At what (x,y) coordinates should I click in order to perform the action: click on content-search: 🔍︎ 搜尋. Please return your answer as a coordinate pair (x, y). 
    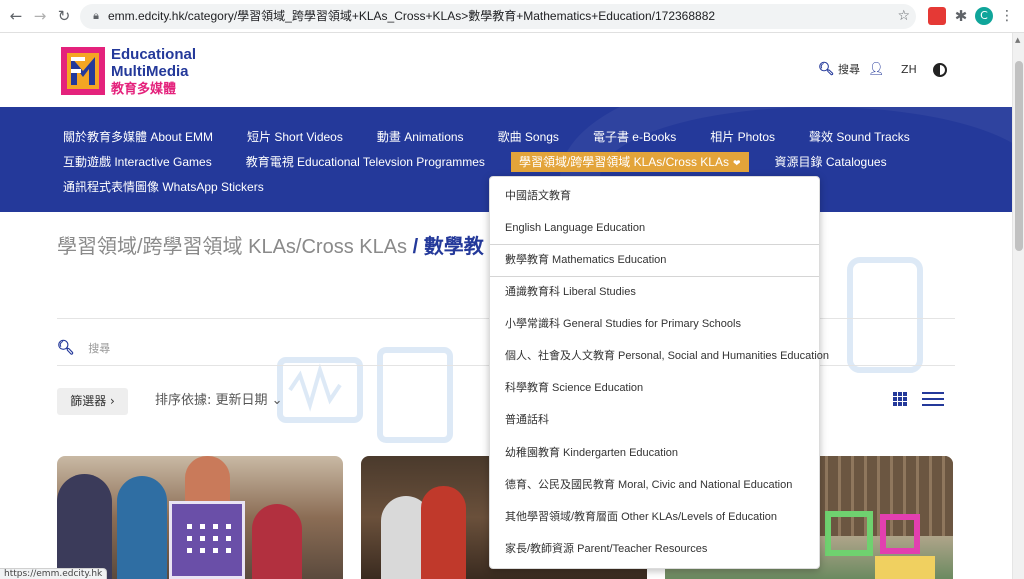
    Looking at the image, I should click on (83, 348).